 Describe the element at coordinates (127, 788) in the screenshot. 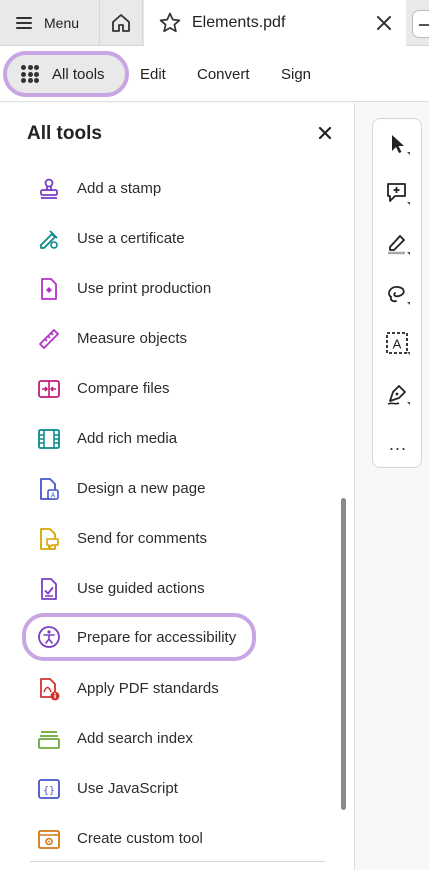

I see `tool-label: Use JavaScript` at that location.